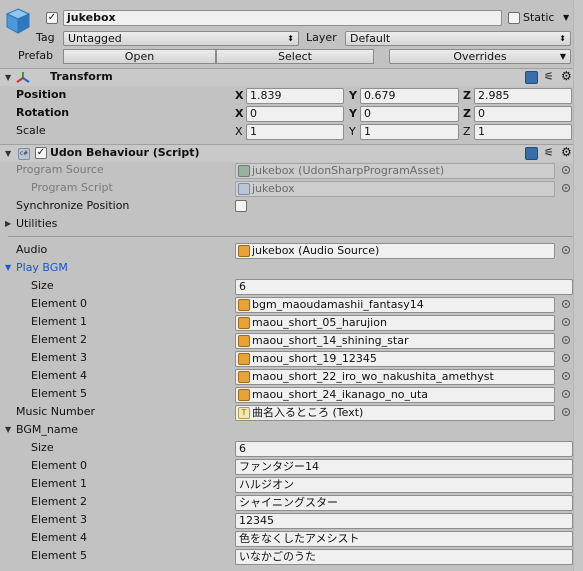 This screenshot has width=583, height=571. Describe the element at coordinates (239, 96) in the screenshot. I see `position-x-axis-label: X` at that location.